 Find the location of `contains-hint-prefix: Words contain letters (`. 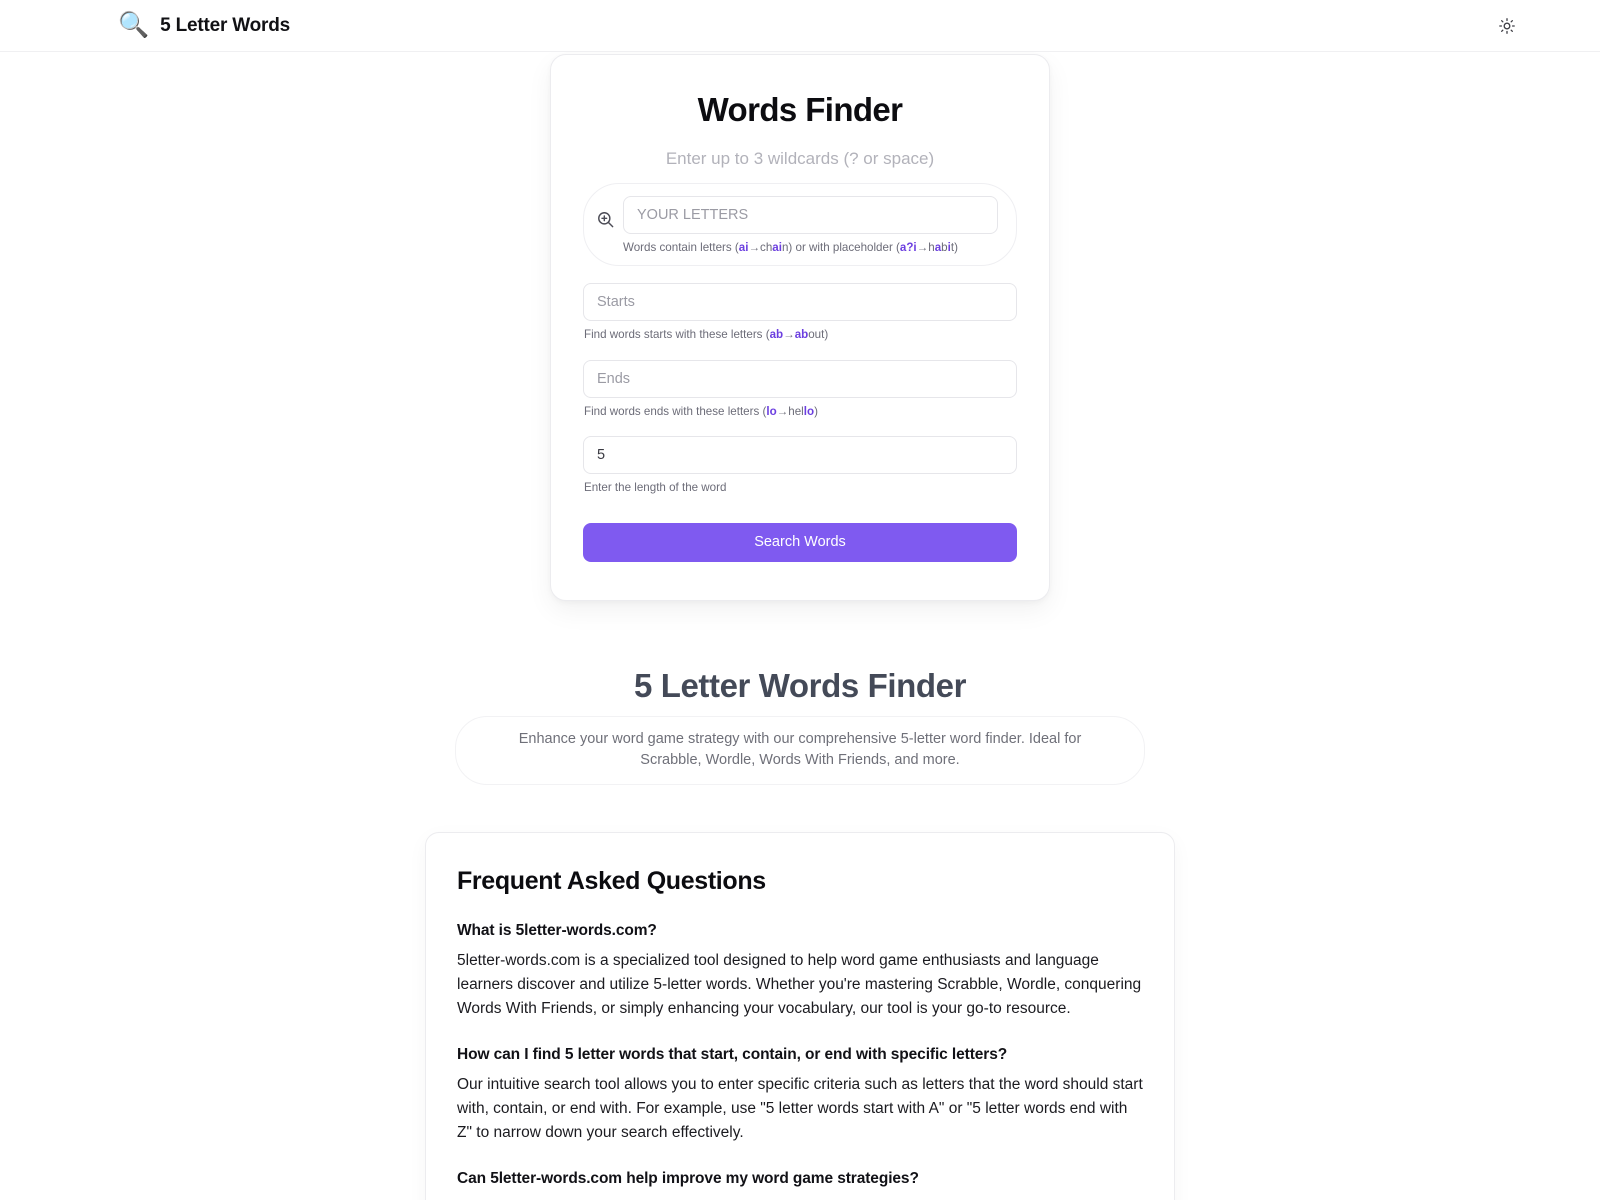

contains-hint-prefix: Words contain letters ( is located at coordinates (681, 247).